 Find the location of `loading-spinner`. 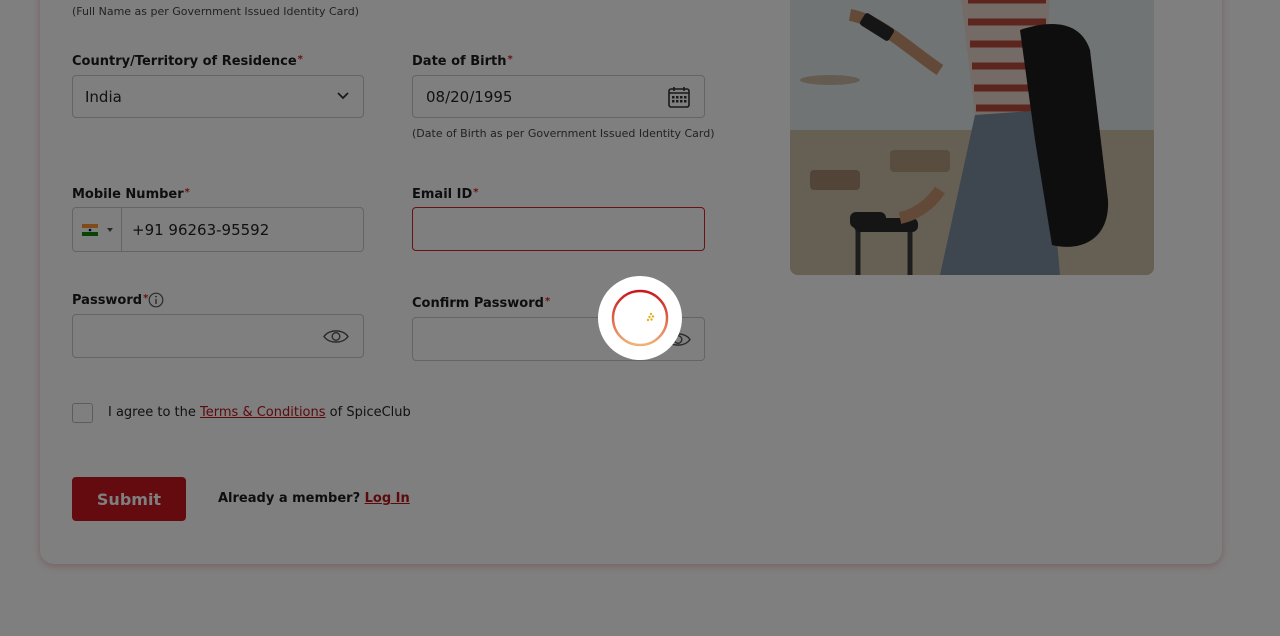

loading-spinner is located at coordinates (640, 318).